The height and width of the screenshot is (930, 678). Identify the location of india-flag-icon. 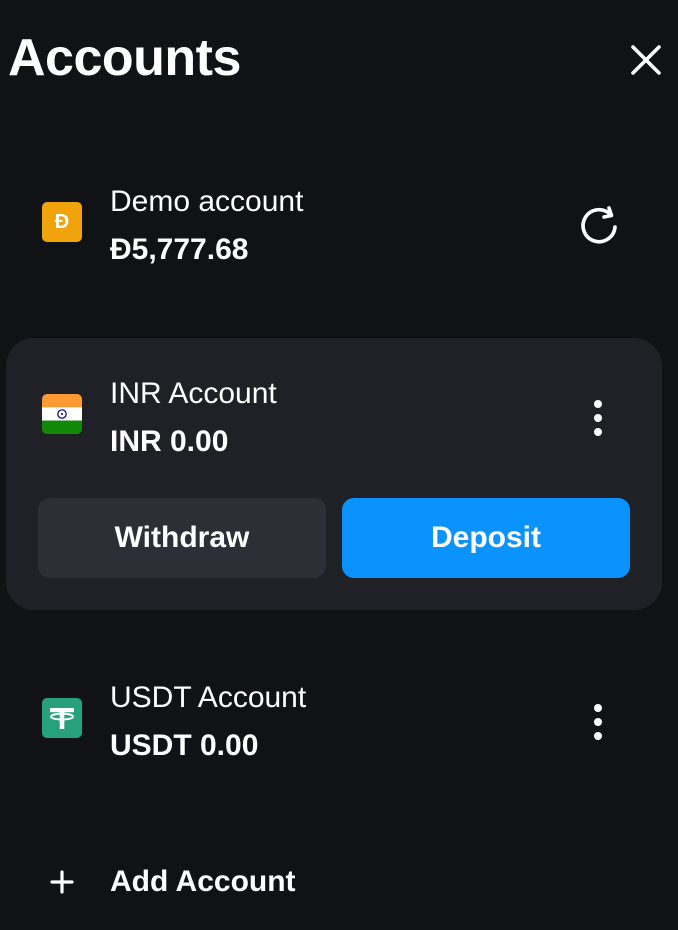
(62, 414).